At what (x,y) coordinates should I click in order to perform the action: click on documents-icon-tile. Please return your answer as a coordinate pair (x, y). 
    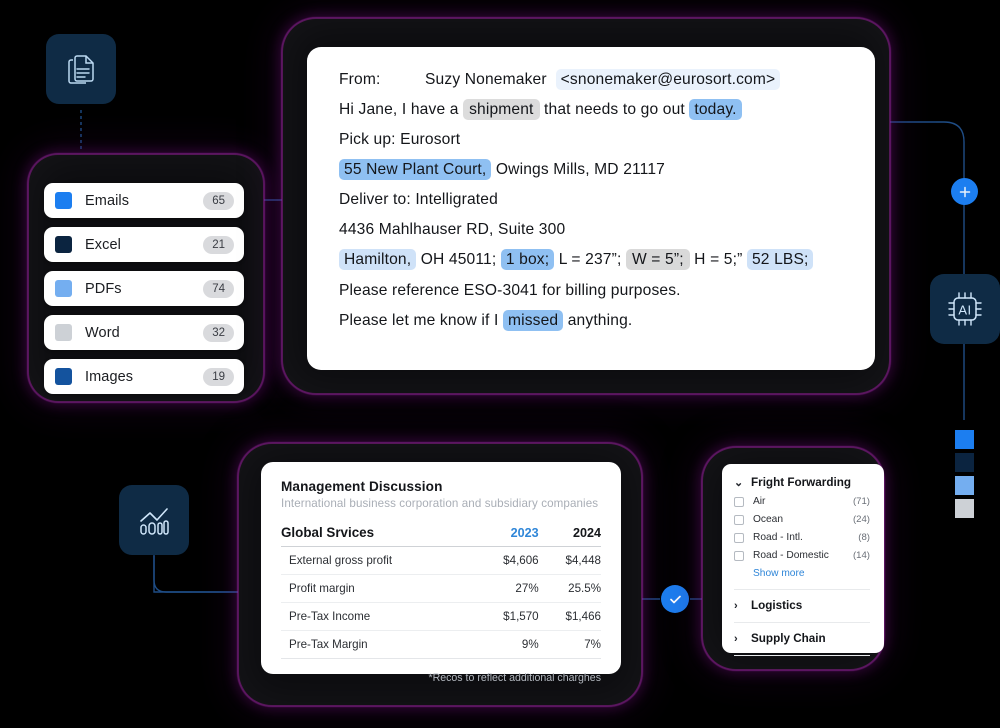
    Looking at the image, I should click on (81, 69).